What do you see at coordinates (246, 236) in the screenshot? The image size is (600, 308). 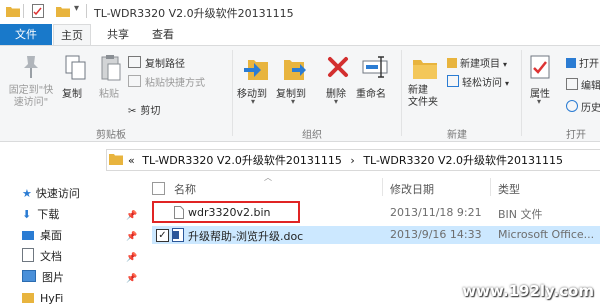 I see `file-name: 升级帮助-浏览升级.doc` at bounding box center [246, 236].